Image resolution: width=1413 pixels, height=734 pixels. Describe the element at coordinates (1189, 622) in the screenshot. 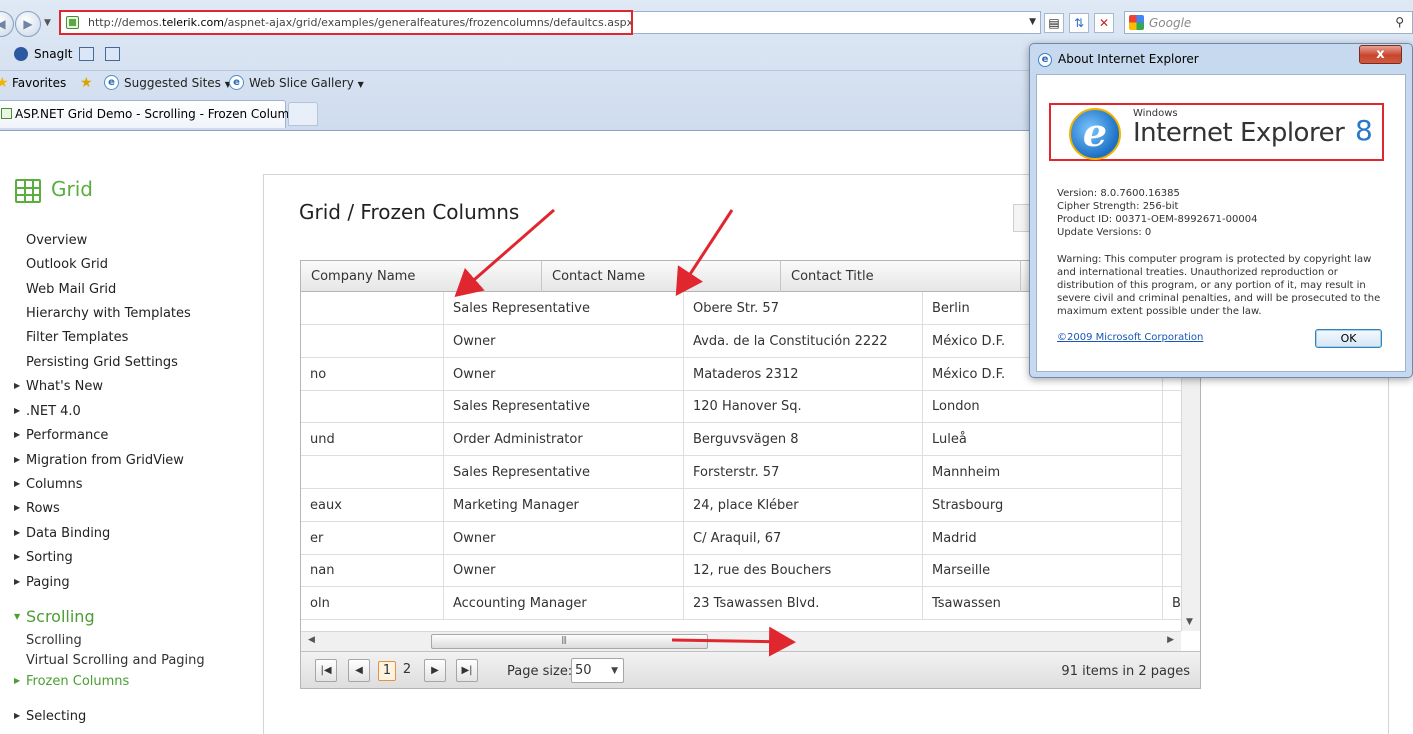

I see `scroll-down-arrow-icon: ▼` at that location.